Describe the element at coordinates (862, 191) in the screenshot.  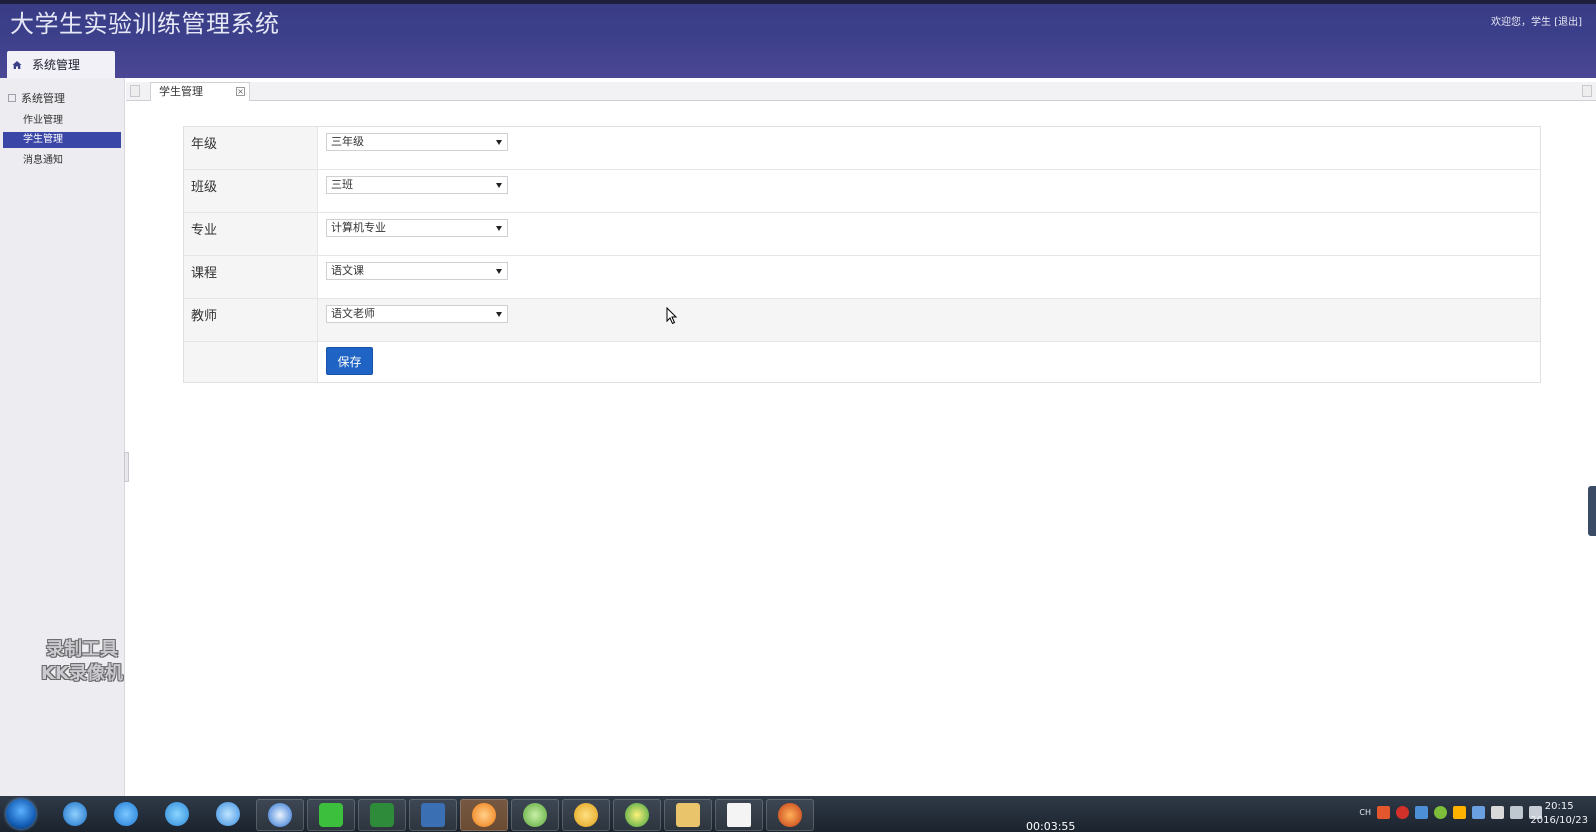
I see `form-row-class: 班级 三班` at that location.